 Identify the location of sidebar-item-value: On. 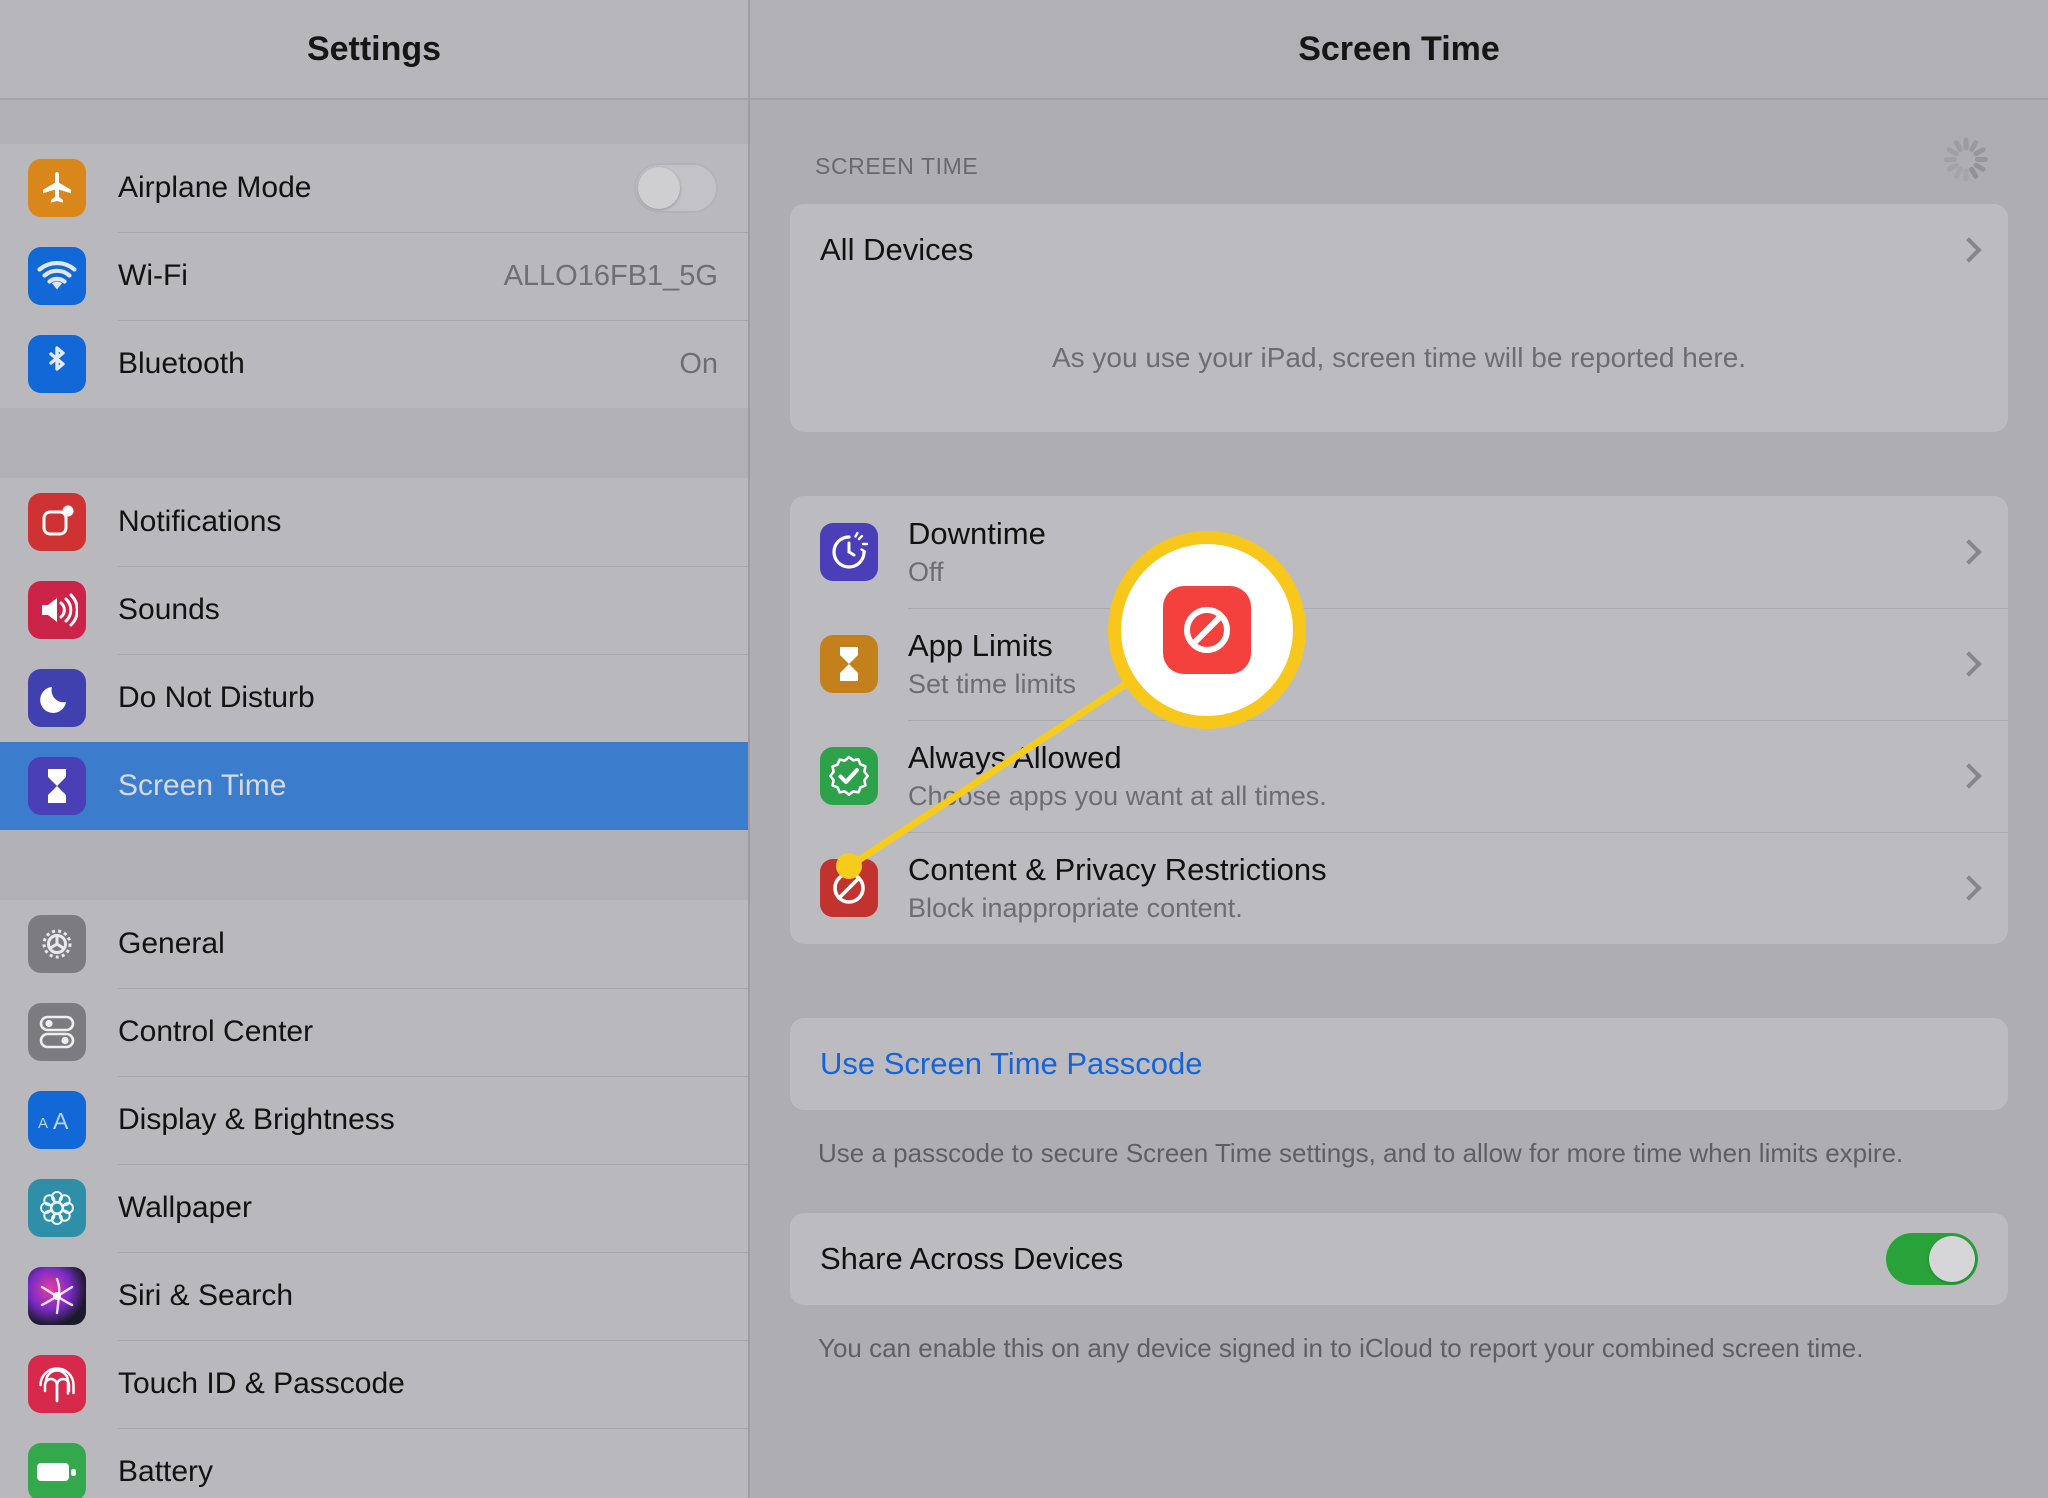
(698, 363).